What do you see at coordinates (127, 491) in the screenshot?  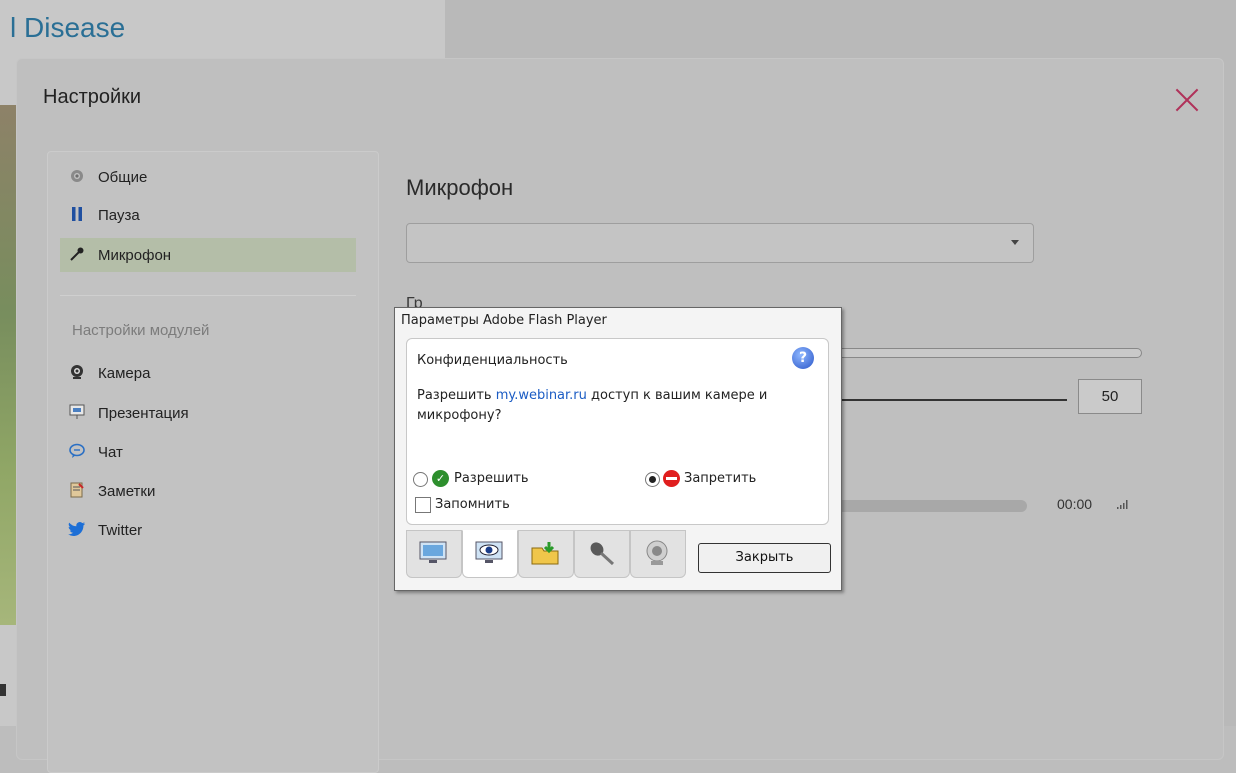 I see `sidebar-item-label: Заметки` at bounding box center [127, 491].